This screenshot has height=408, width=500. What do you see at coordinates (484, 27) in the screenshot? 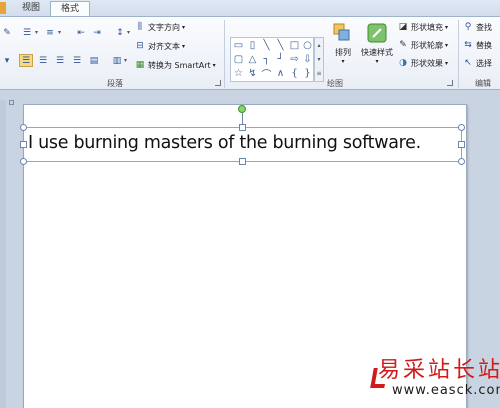
I see `find-label: 查找` at bounding box center [484, 27].